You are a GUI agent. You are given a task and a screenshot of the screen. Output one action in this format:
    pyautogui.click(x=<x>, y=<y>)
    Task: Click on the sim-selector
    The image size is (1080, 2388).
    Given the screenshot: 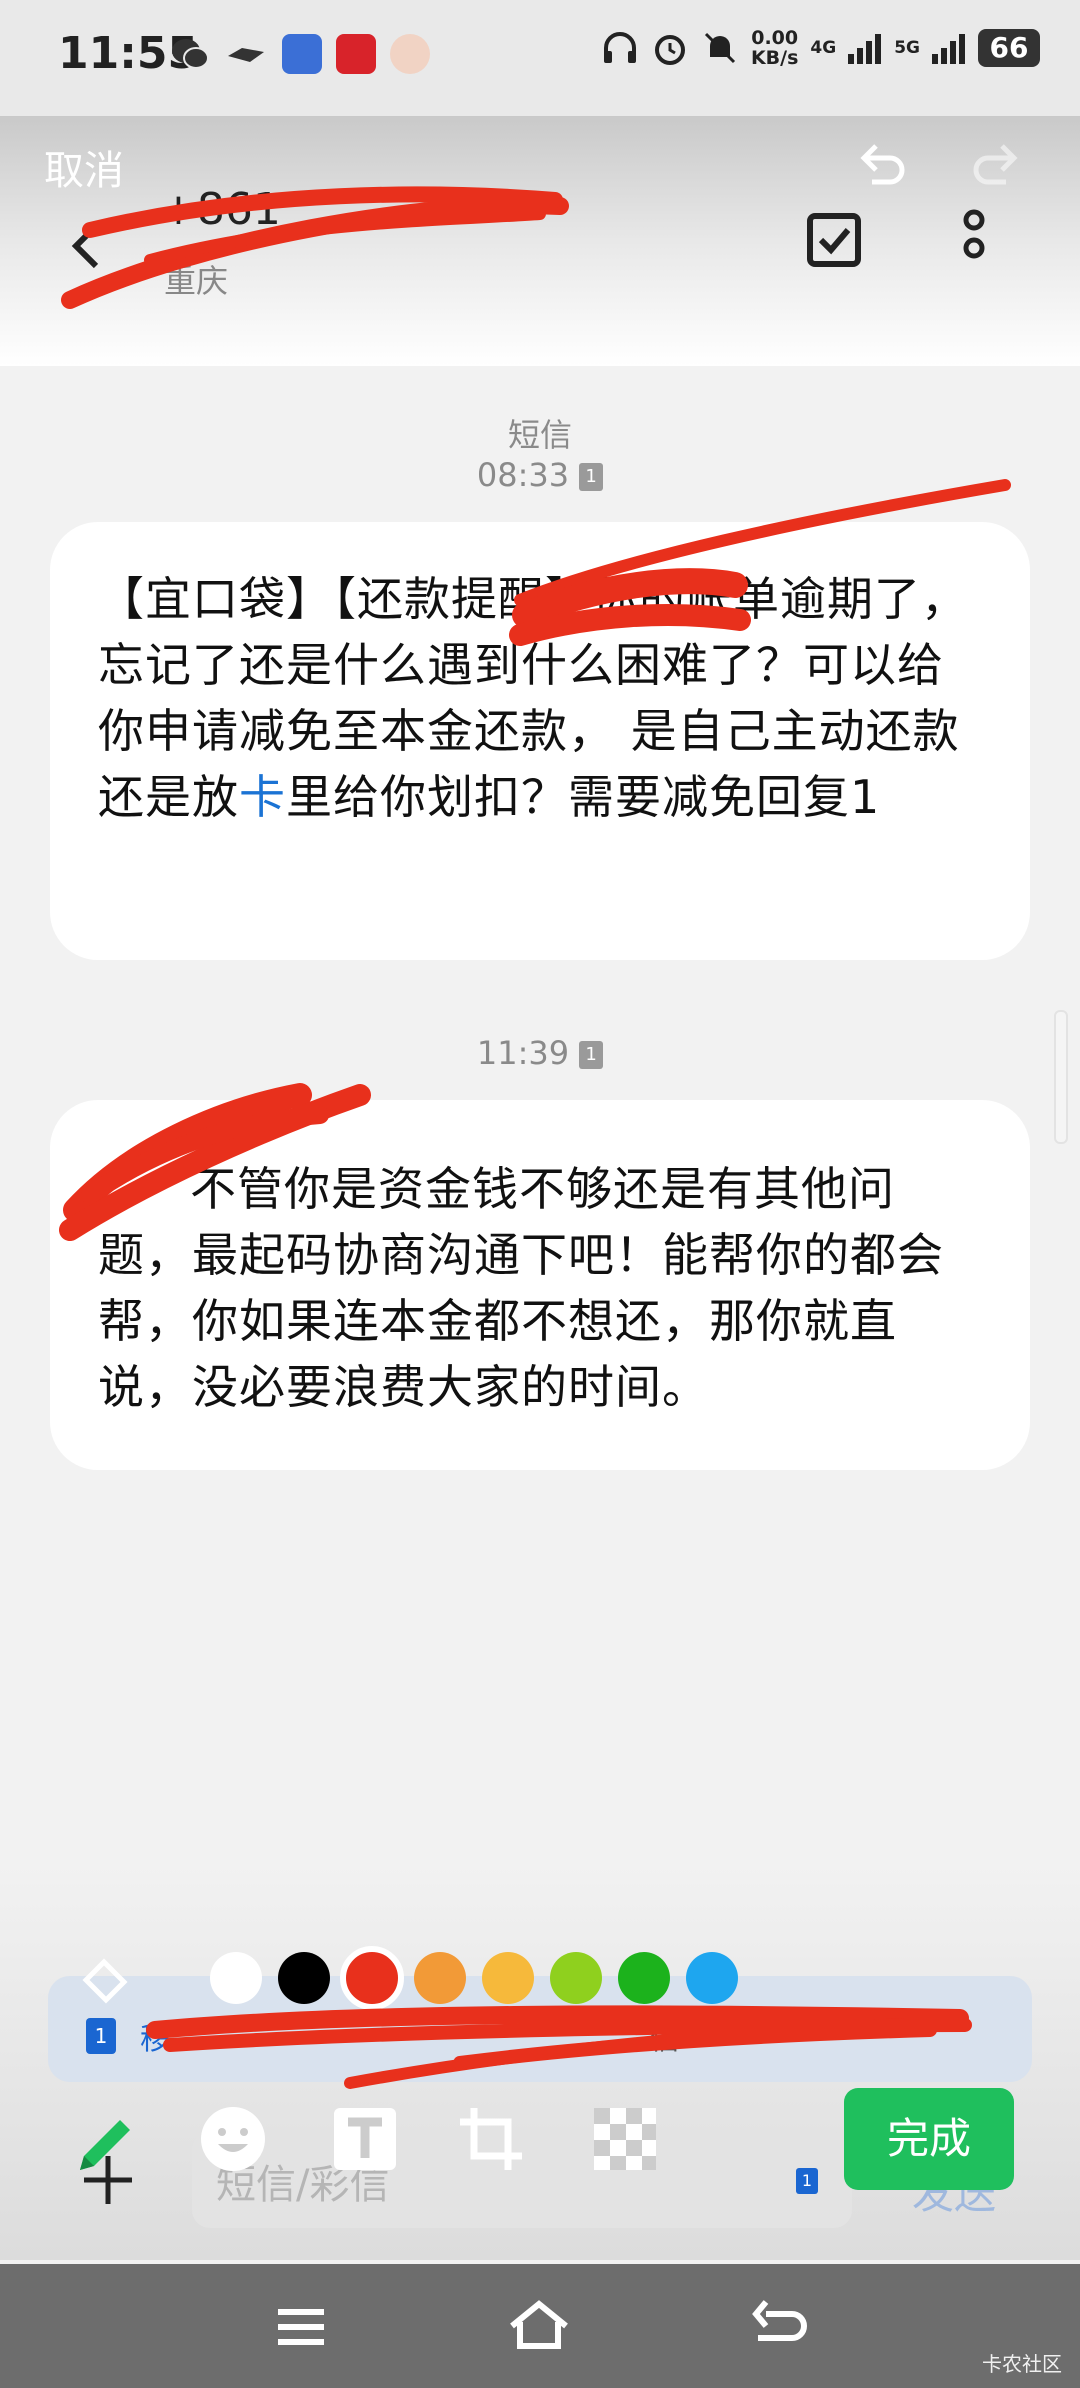 What is the action you would take?
    pyautogui.click(x=540, y=2029)
    